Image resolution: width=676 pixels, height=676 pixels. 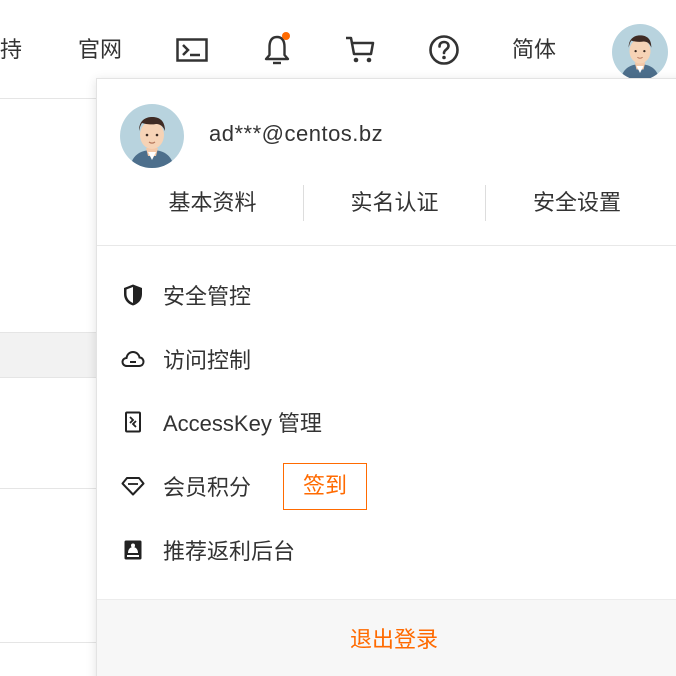 I want to click on menu-item-label: 会员积分, so click(x=207, y=487).